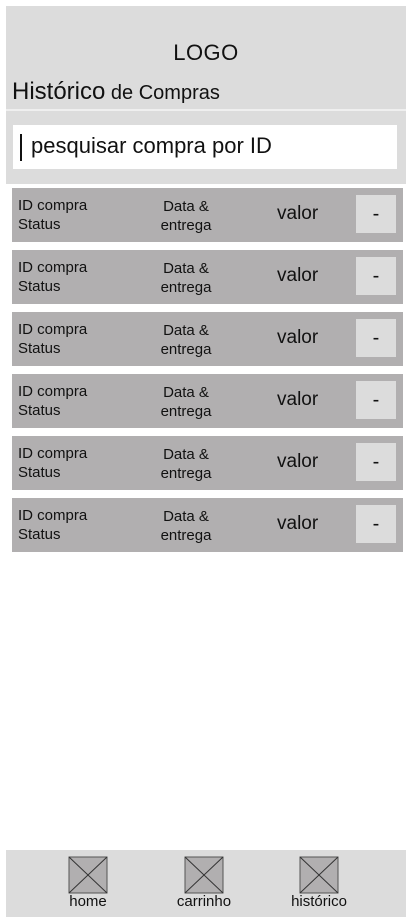 Image resolution: width=412 pixels, height=917 pixels. I want to click on page-title-rest: de Compras, so click(162, 93).